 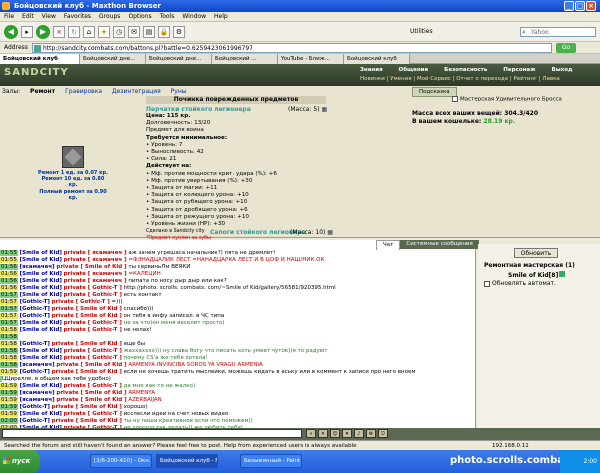 I want to click on exit-icon: ⎋, so click(x=383, y=433).